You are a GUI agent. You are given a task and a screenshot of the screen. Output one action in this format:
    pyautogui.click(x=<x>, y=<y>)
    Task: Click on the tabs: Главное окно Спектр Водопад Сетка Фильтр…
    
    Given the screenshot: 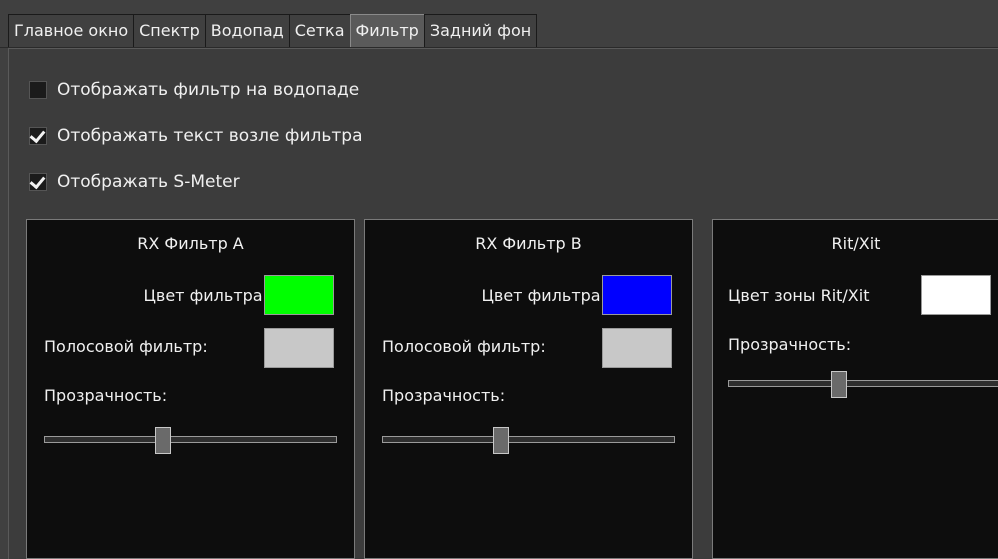 What is the action you would take?
    pyautogui.click(x=273, y=31)
    